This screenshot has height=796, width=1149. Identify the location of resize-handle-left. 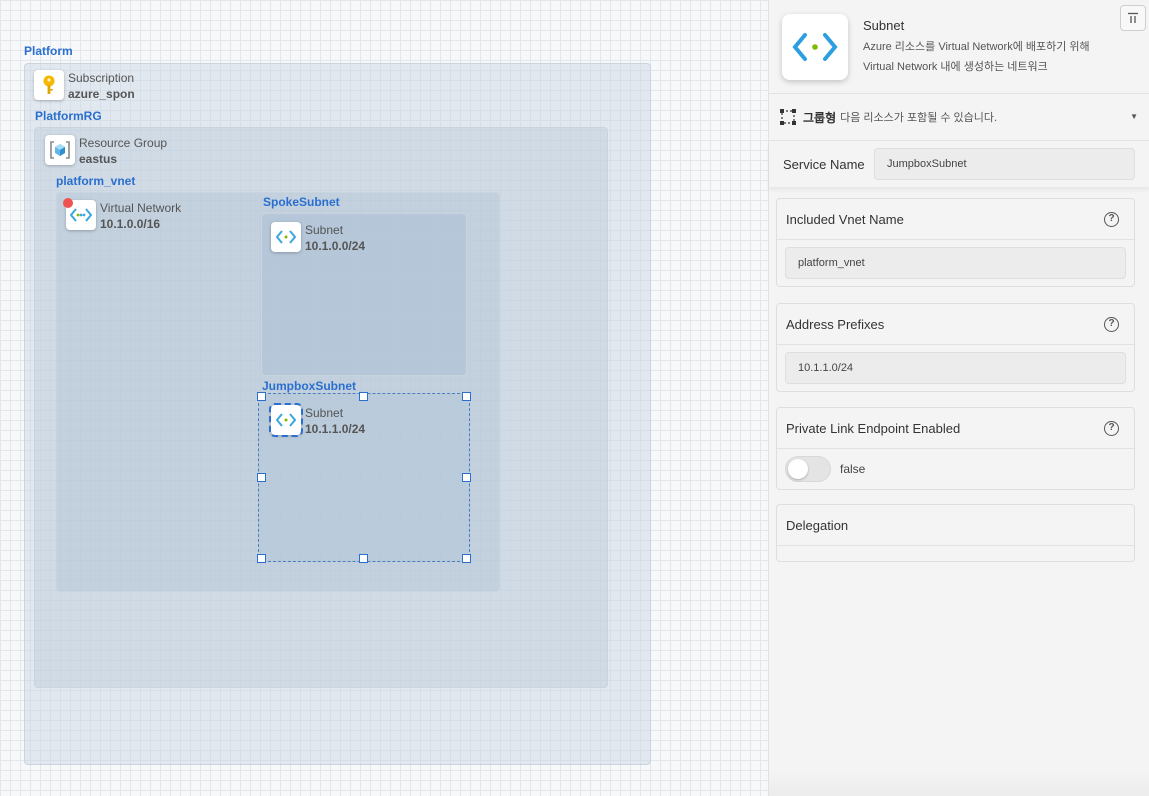
(261, 477).